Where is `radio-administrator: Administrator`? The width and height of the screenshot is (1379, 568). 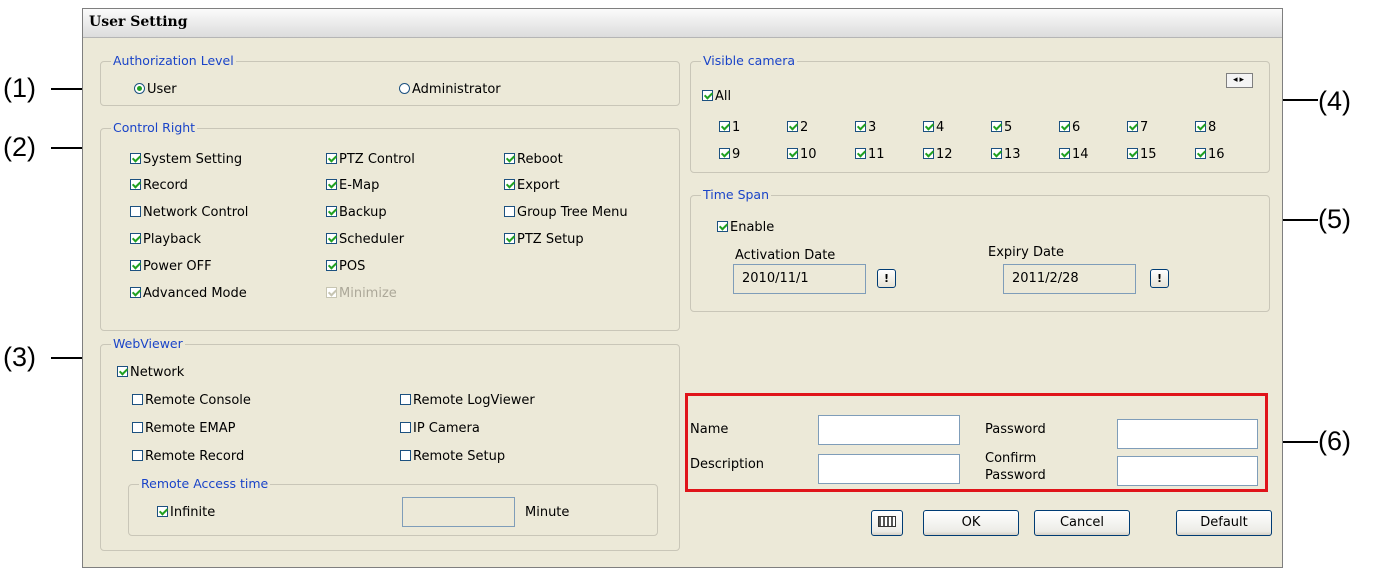 radio-administrator: Administrator is located at coordinates (450, 89).